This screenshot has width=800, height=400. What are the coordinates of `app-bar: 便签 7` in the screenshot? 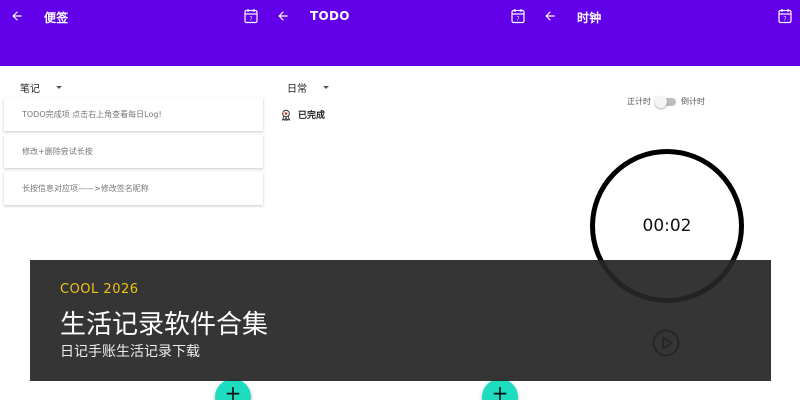 It's located at (133, 33).